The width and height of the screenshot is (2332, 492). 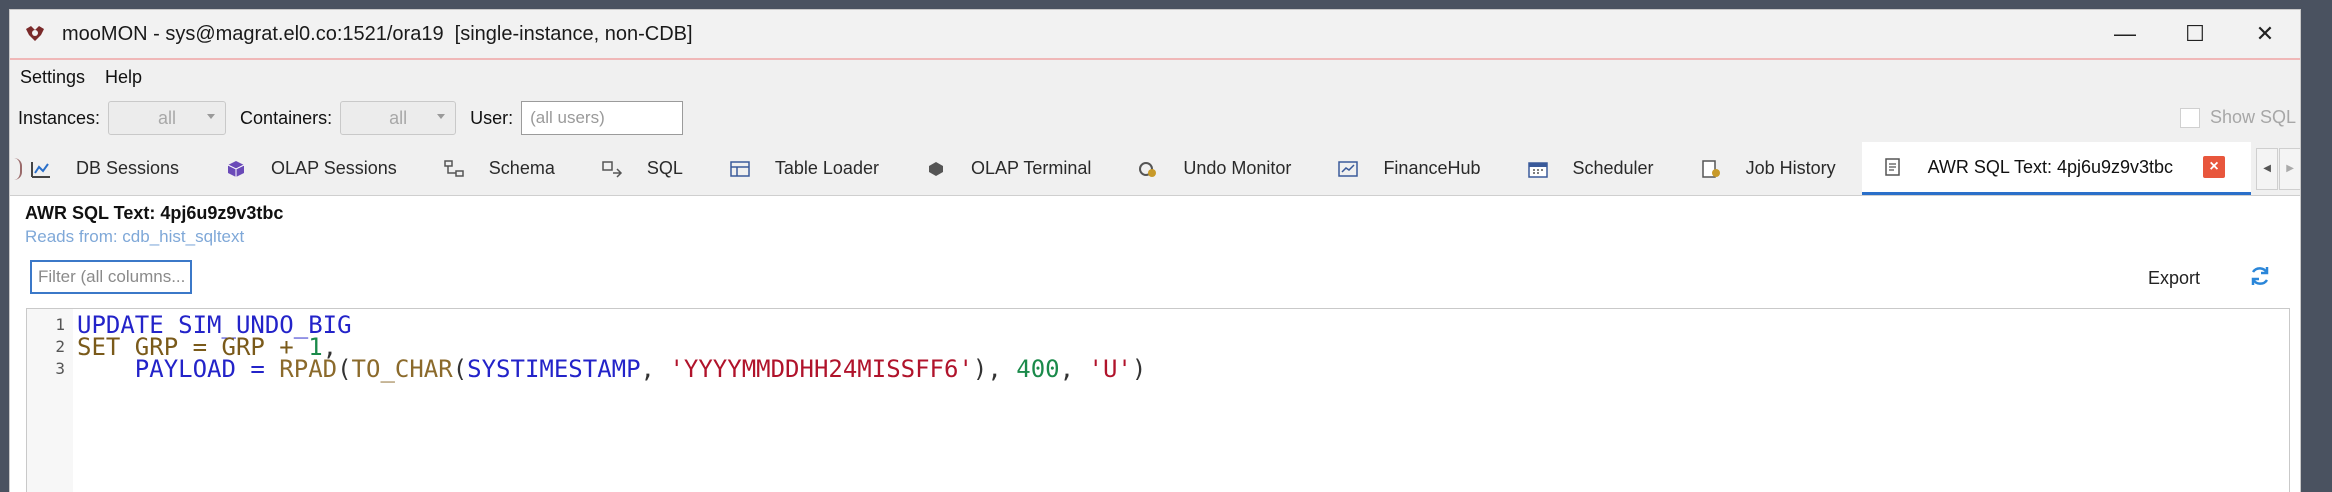 I want to click on menu-settings: Settings, so click(x=52, y=77).